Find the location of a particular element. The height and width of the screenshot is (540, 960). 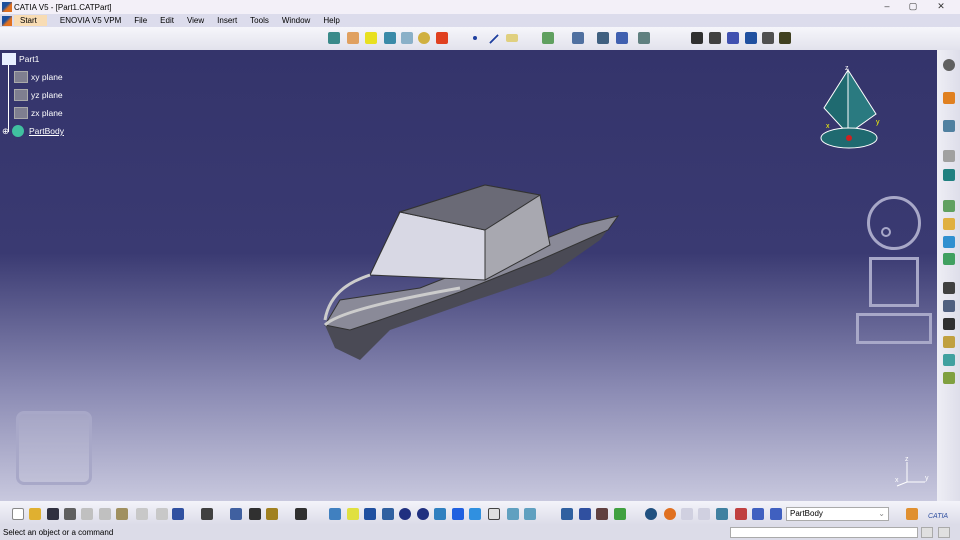

swap-icon is located at coordinates (768, 38).